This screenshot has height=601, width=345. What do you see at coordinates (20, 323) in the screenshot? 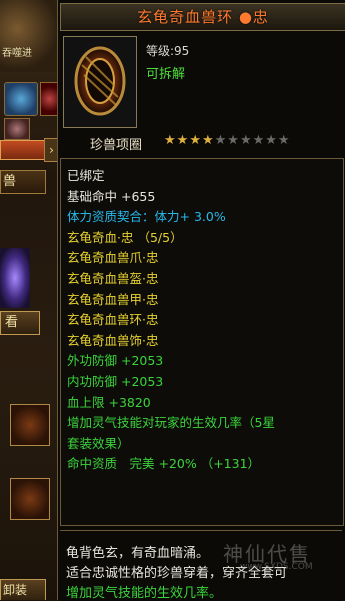
I see `view-button: 看` at bounding box center [20, 323].